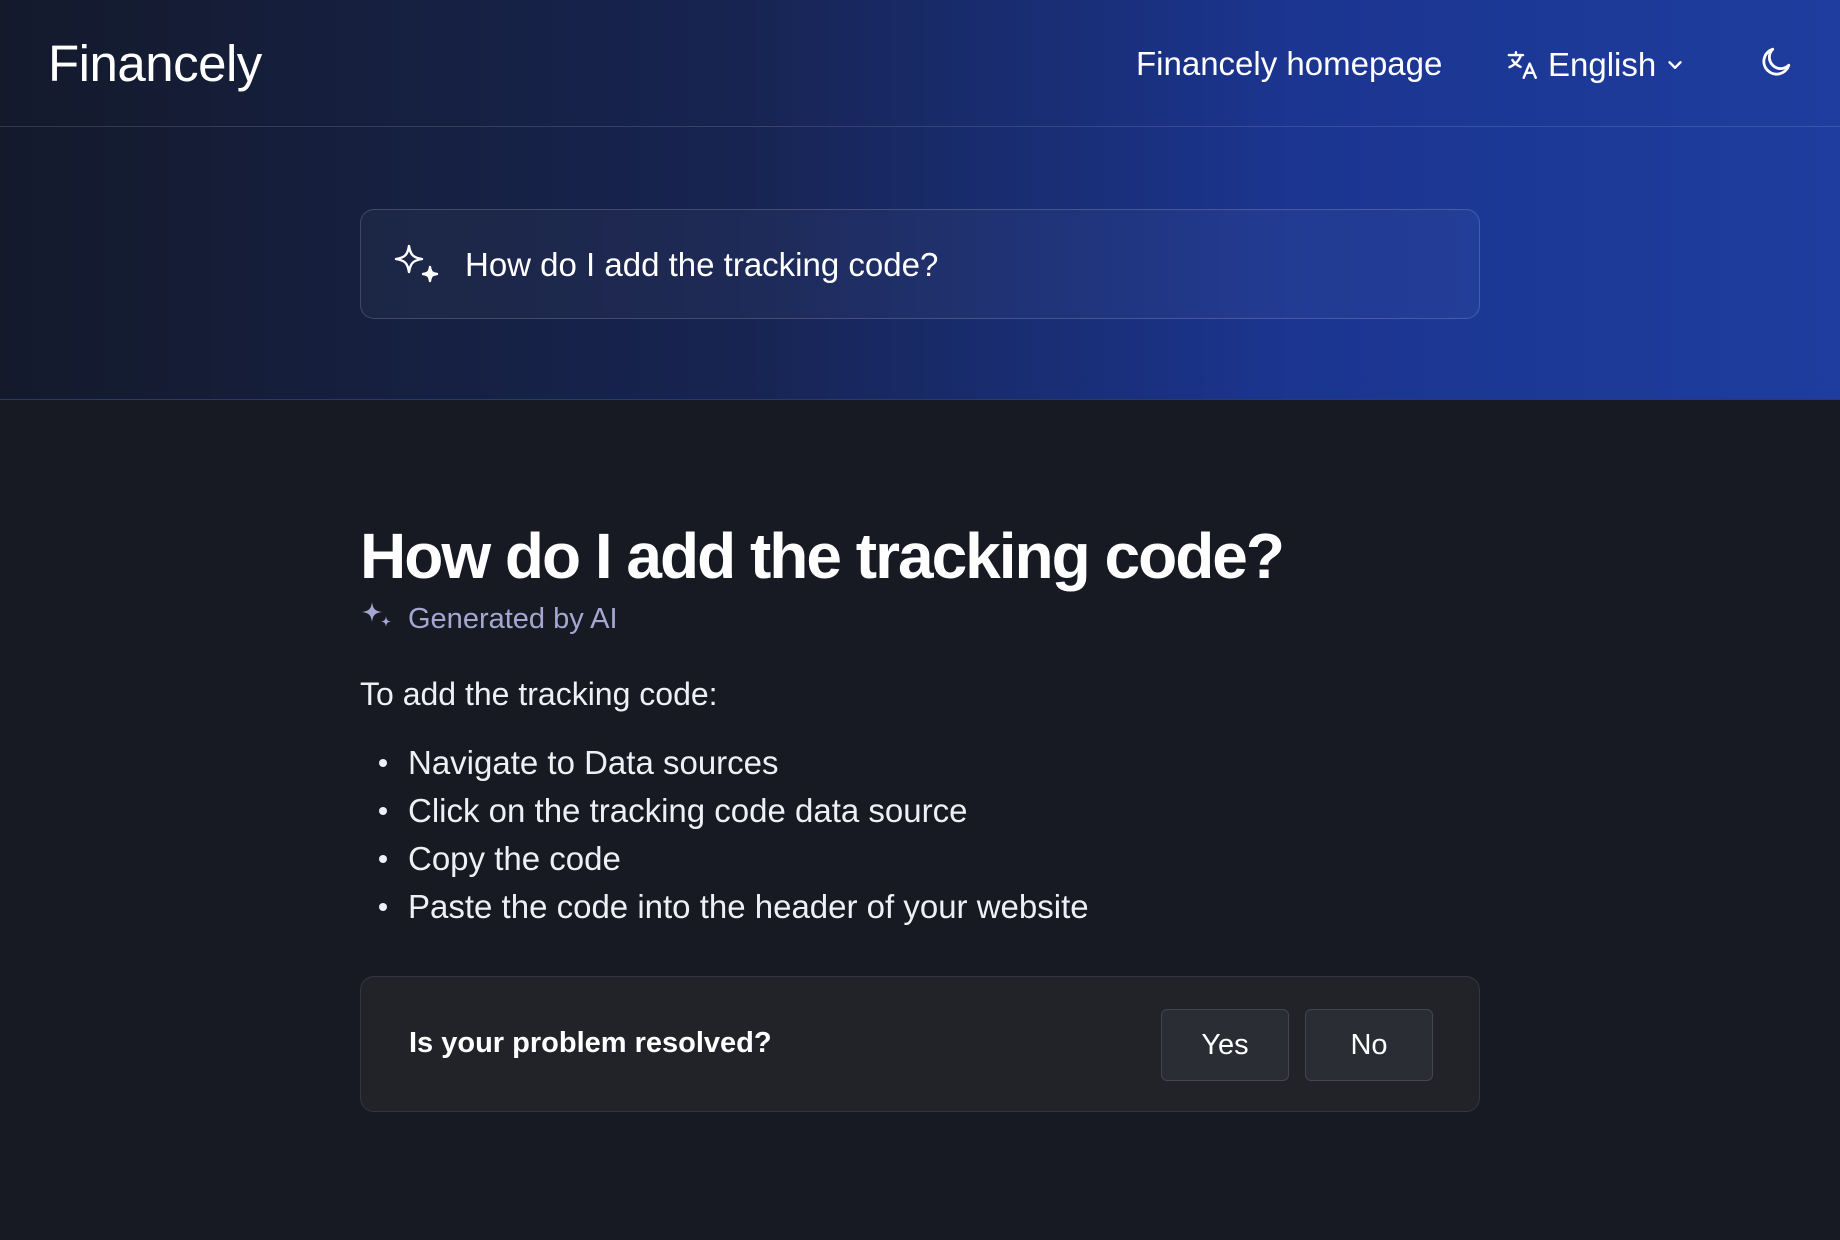 This screenshot has width=1840, height=1240. I want to click on step-text: Copy the code, so click(514, 858).